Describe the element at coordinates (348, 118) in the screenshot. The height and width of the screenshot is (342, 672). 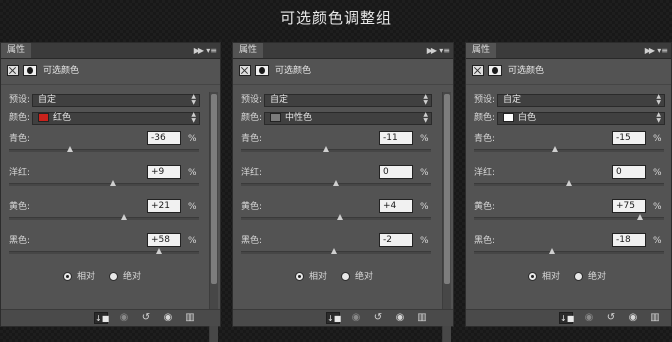
I see `colors-select: 中性色 ▲ ▼` at that location.